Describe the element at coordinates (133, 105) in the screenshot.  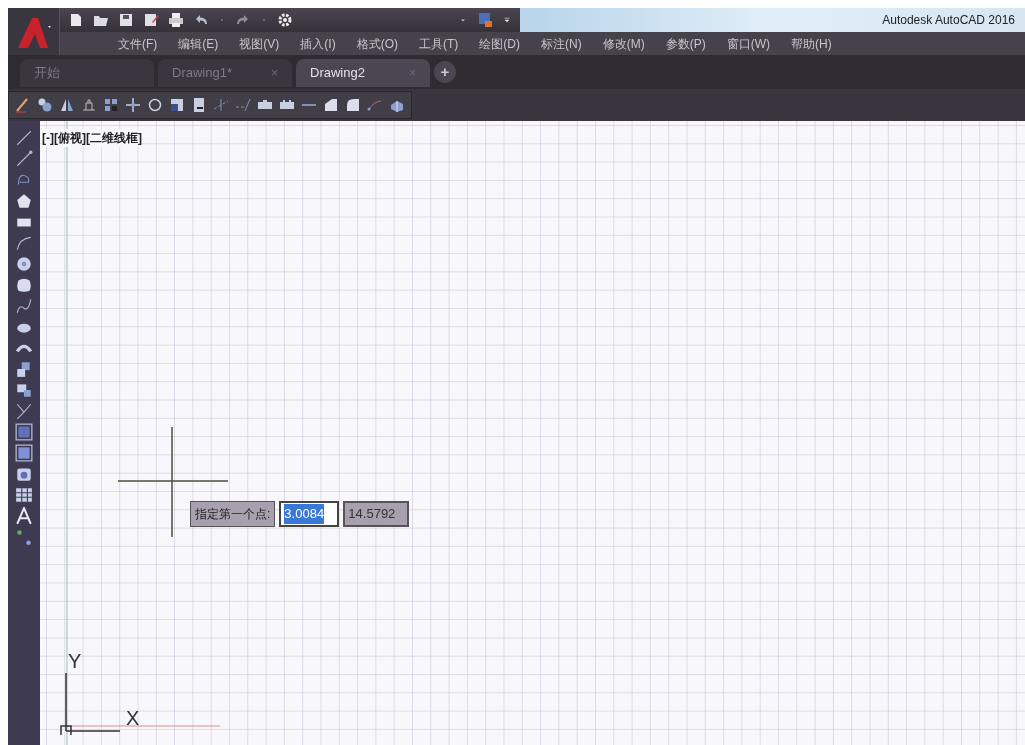
I see `move-icon` at that location.